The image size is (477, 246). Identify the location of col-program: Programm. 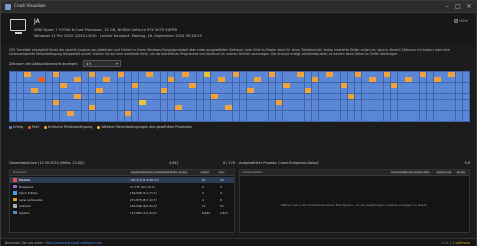
(19, 172).